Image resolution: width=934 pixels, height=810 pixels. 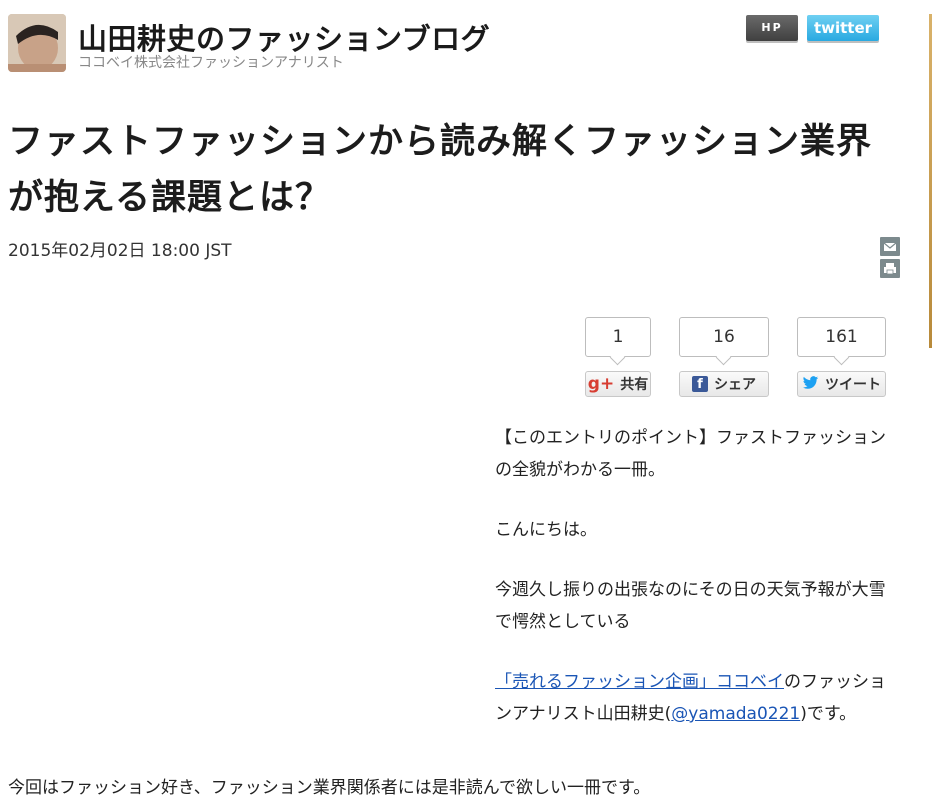 I want to click on greeting-text: こんにちは。, so click(x=546, y=530).